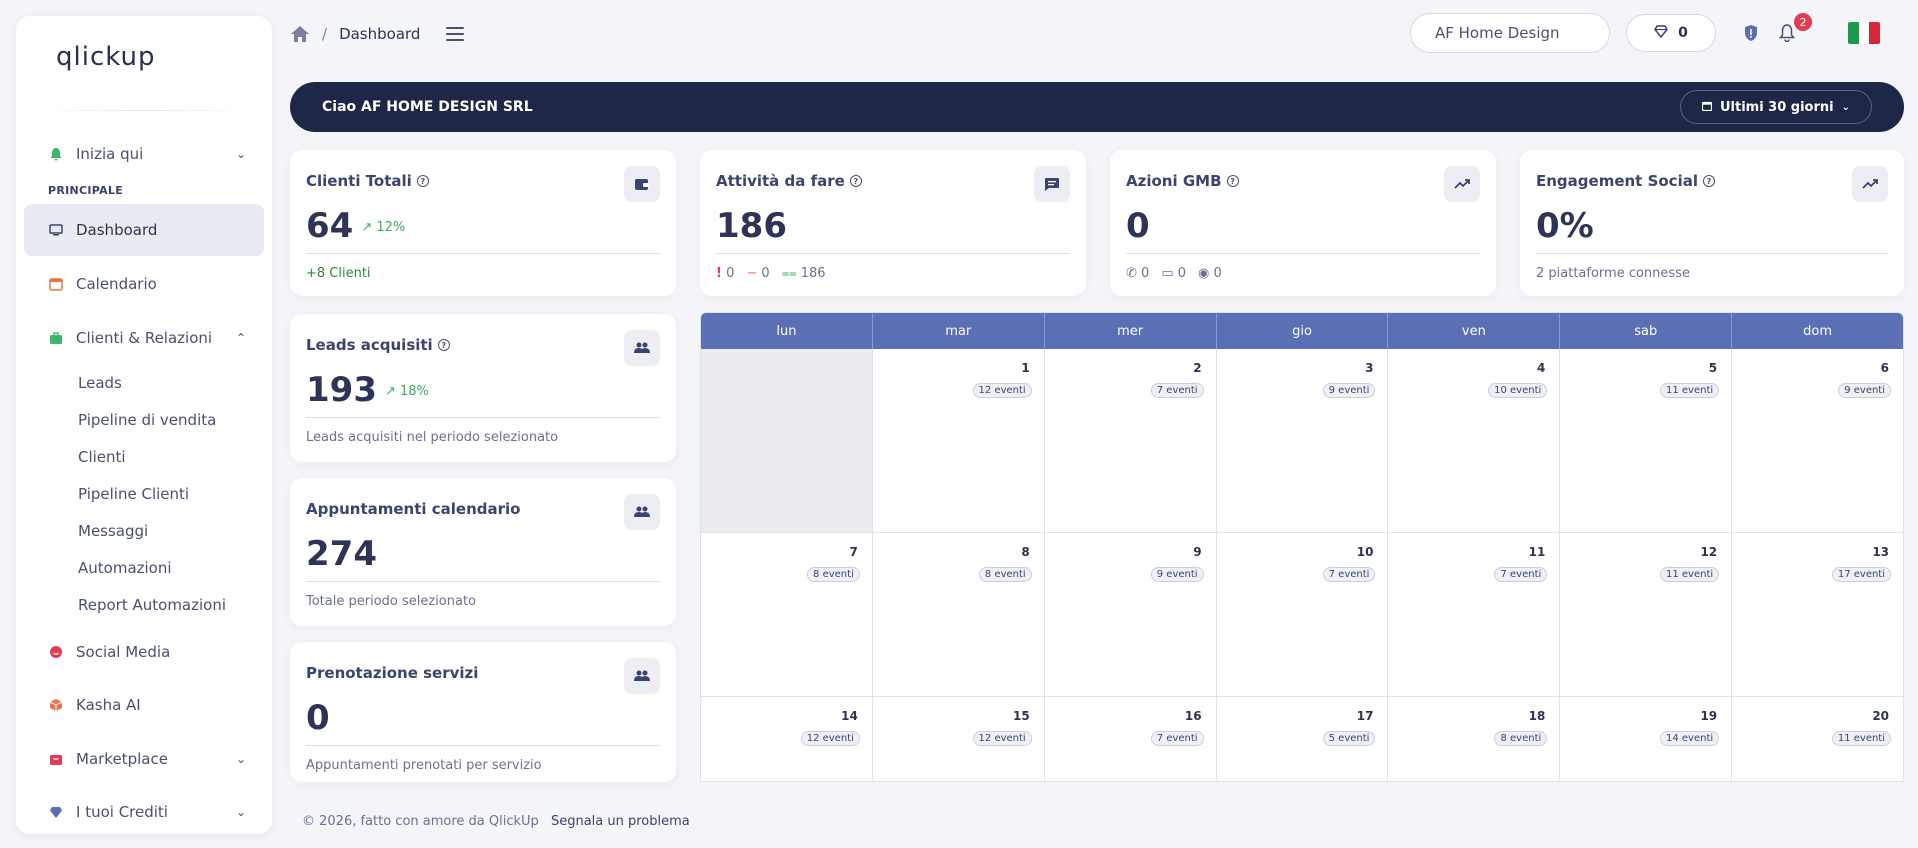 The width and height of the screenshot is (1918, 848). What do you see at coordinates (102, 457) in the screenshot?
I see `sub-nav-clienti: Clienti` at bounding box center [102, 457].